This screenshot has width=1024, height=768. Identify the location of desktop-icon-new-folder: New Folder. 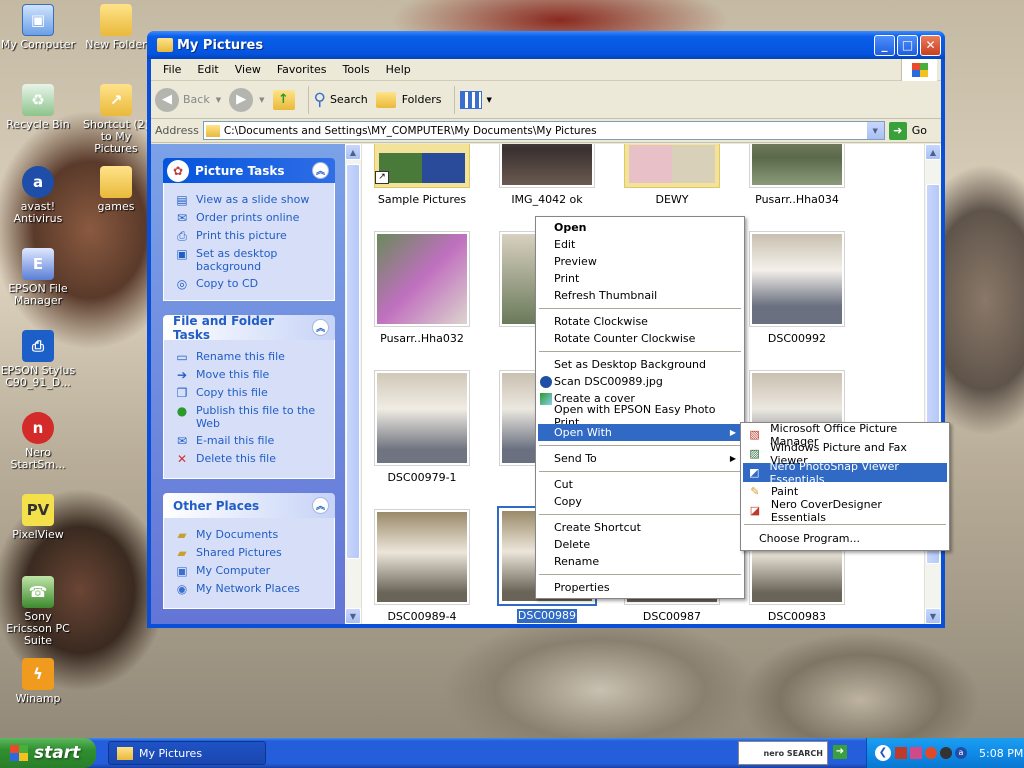
(116, 27).